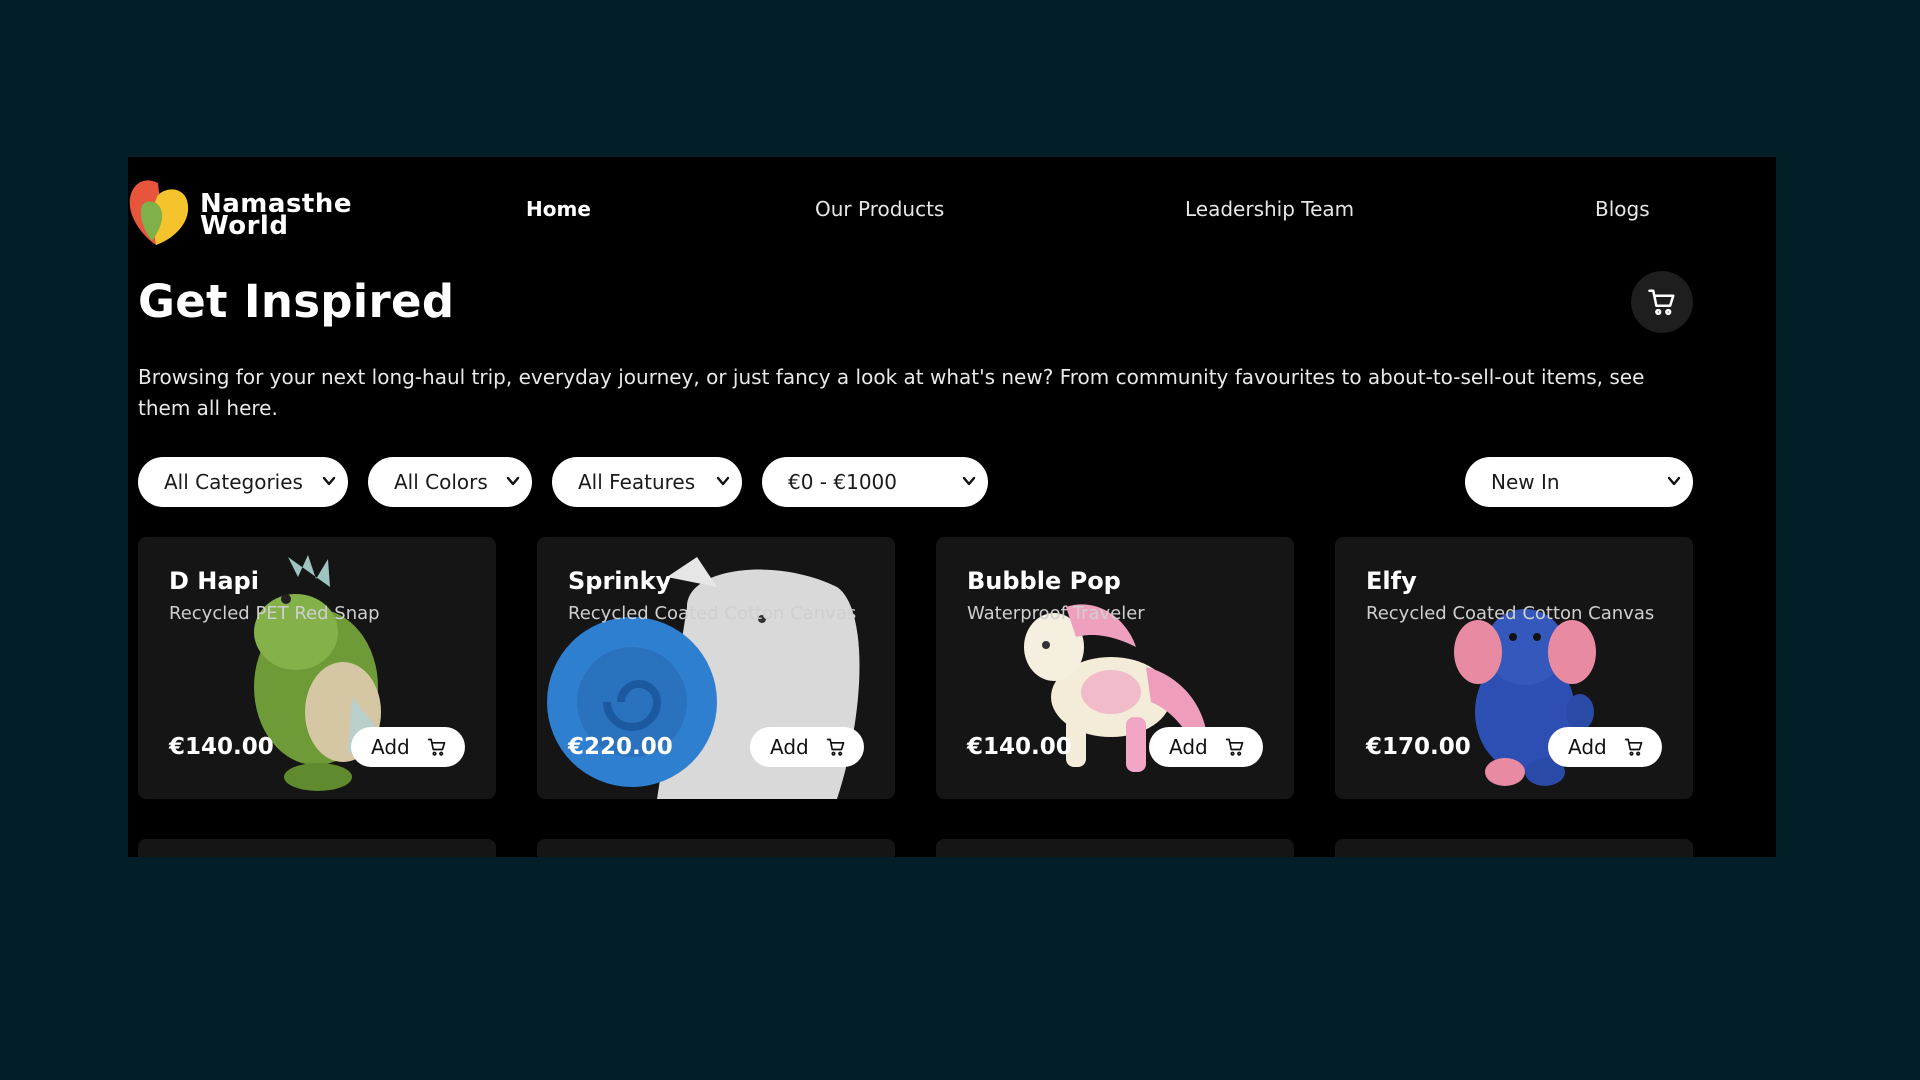 The height and width of the screenshot is (1080, 1920). I want to click on product-price: €170.00, so click(1418, 747).